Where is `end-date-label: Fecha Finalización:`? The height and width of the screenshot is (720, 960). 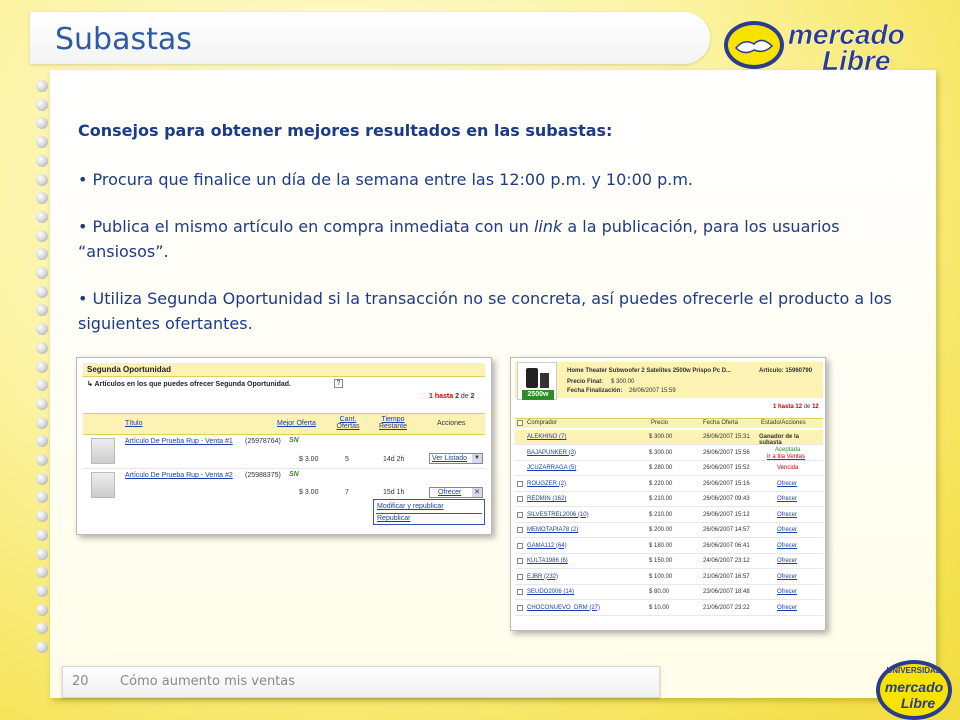 end-date-label: Fecha Finalización: is located at coordinates (595, 391).